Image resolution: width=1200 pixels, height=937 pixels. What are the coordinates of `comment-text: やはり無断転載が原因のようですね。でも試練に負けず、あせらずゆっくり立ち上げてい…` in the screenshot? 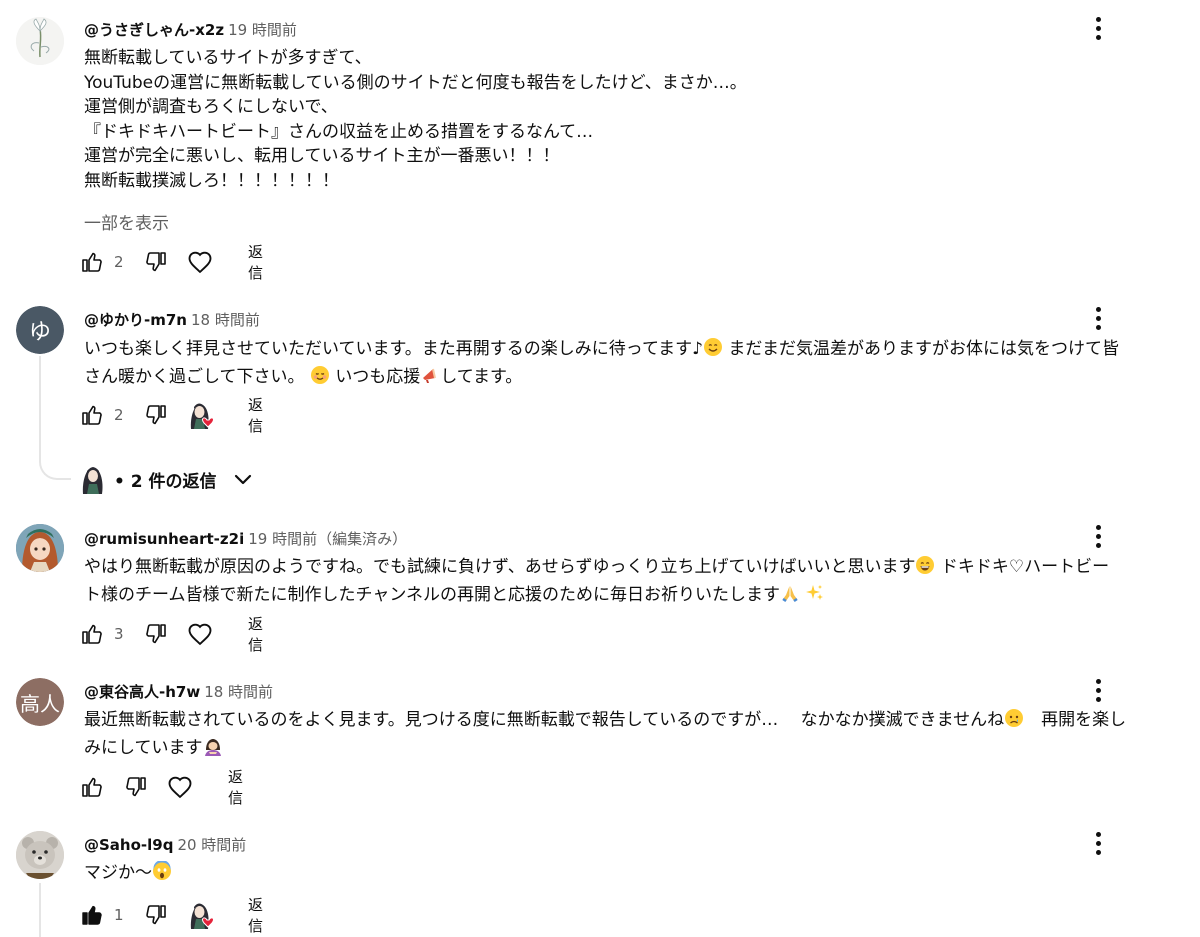 It's located at (604, 582).